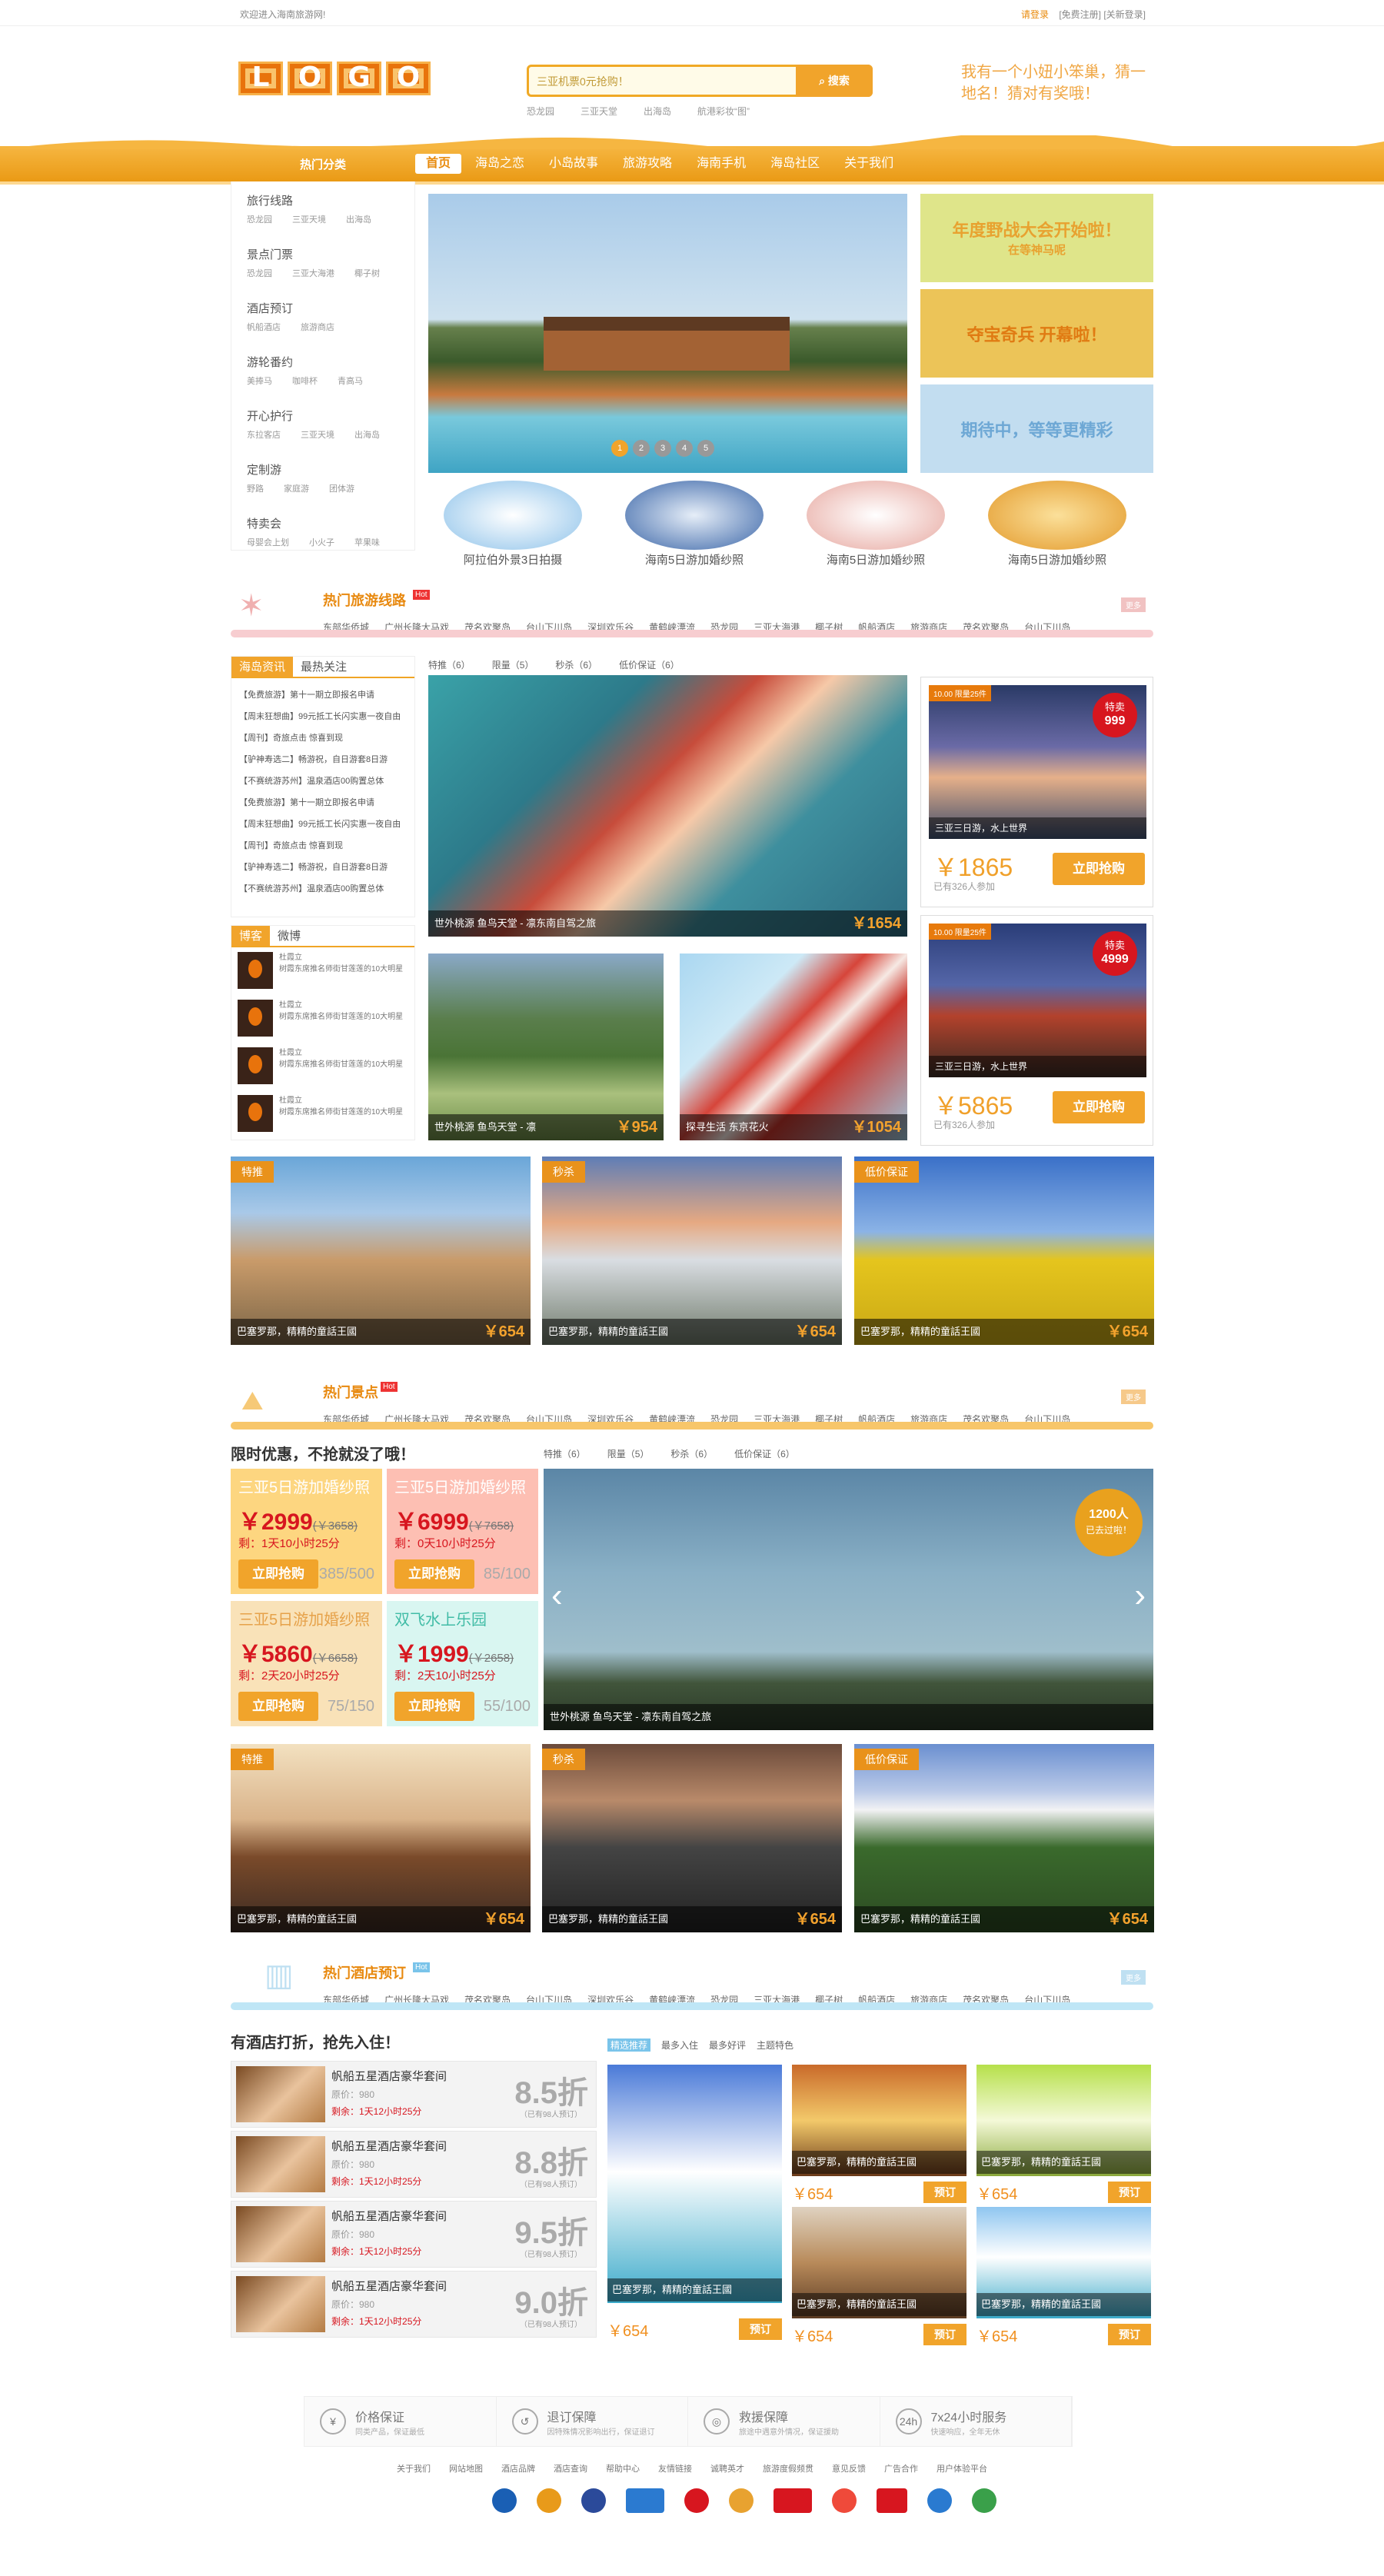 The width and height of the screenshot is (1384, 2576). Describe the element at coordinates (305, 381) in the screenshot. I see `category-sub: 咖啡杯` at that location.